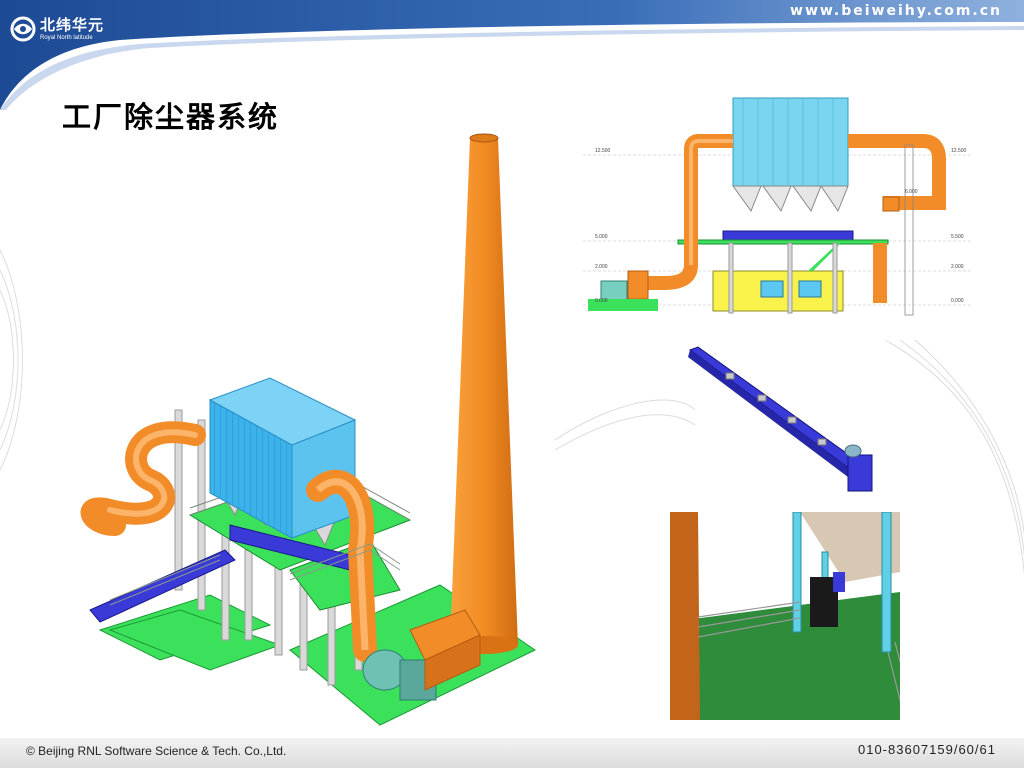  What do you see at coordinates (911, 192) in the screenshot?
I see `elevation-label: 6.000` at bounding box center [911, 192].